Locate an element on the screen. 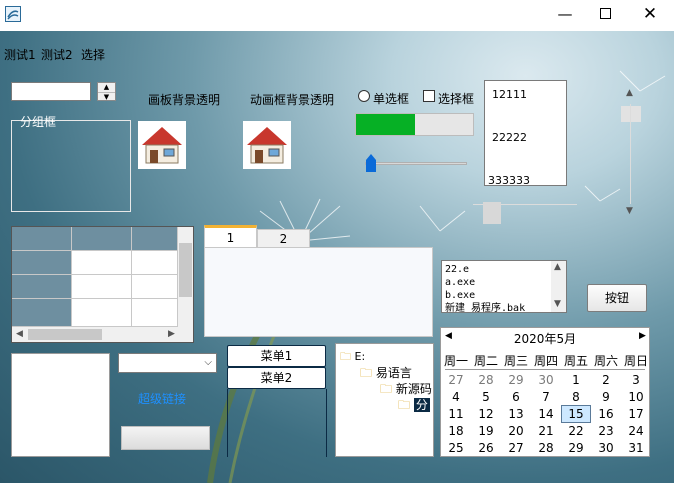 The height and width of the screenshot is (483, 674). calendar-day: 26 is located at coordinates (486, 448).